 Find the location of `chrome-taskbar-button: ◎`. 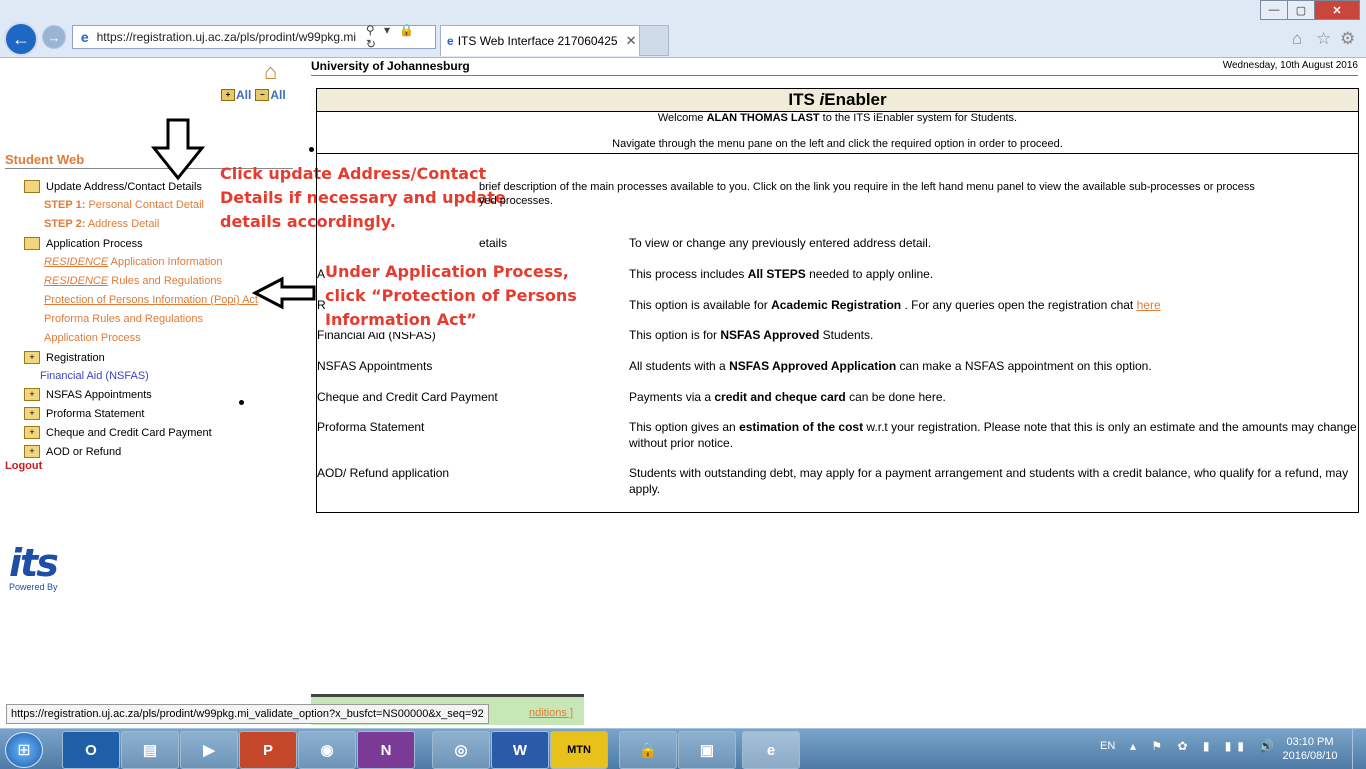

chrome-taskbar-button: ◎ is located at coordinates (461, 750).